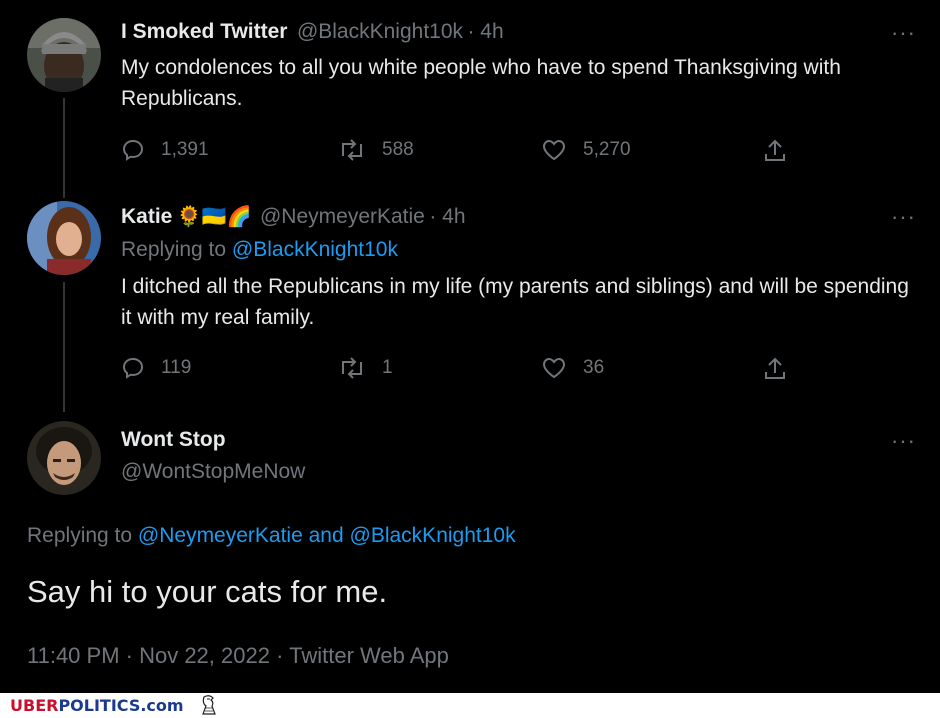  I want to click on eagle-icon, so click(209, 705).